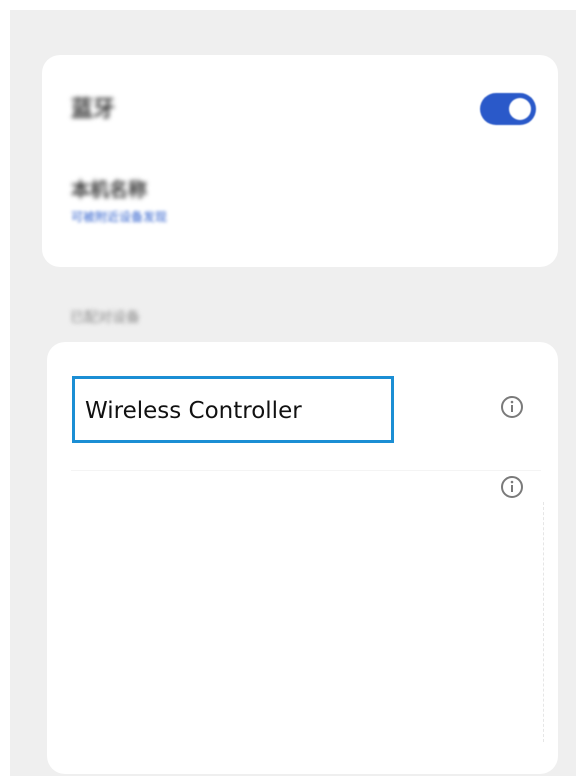  I want to click on device-label: Wireless Controller, so click(193, 411).